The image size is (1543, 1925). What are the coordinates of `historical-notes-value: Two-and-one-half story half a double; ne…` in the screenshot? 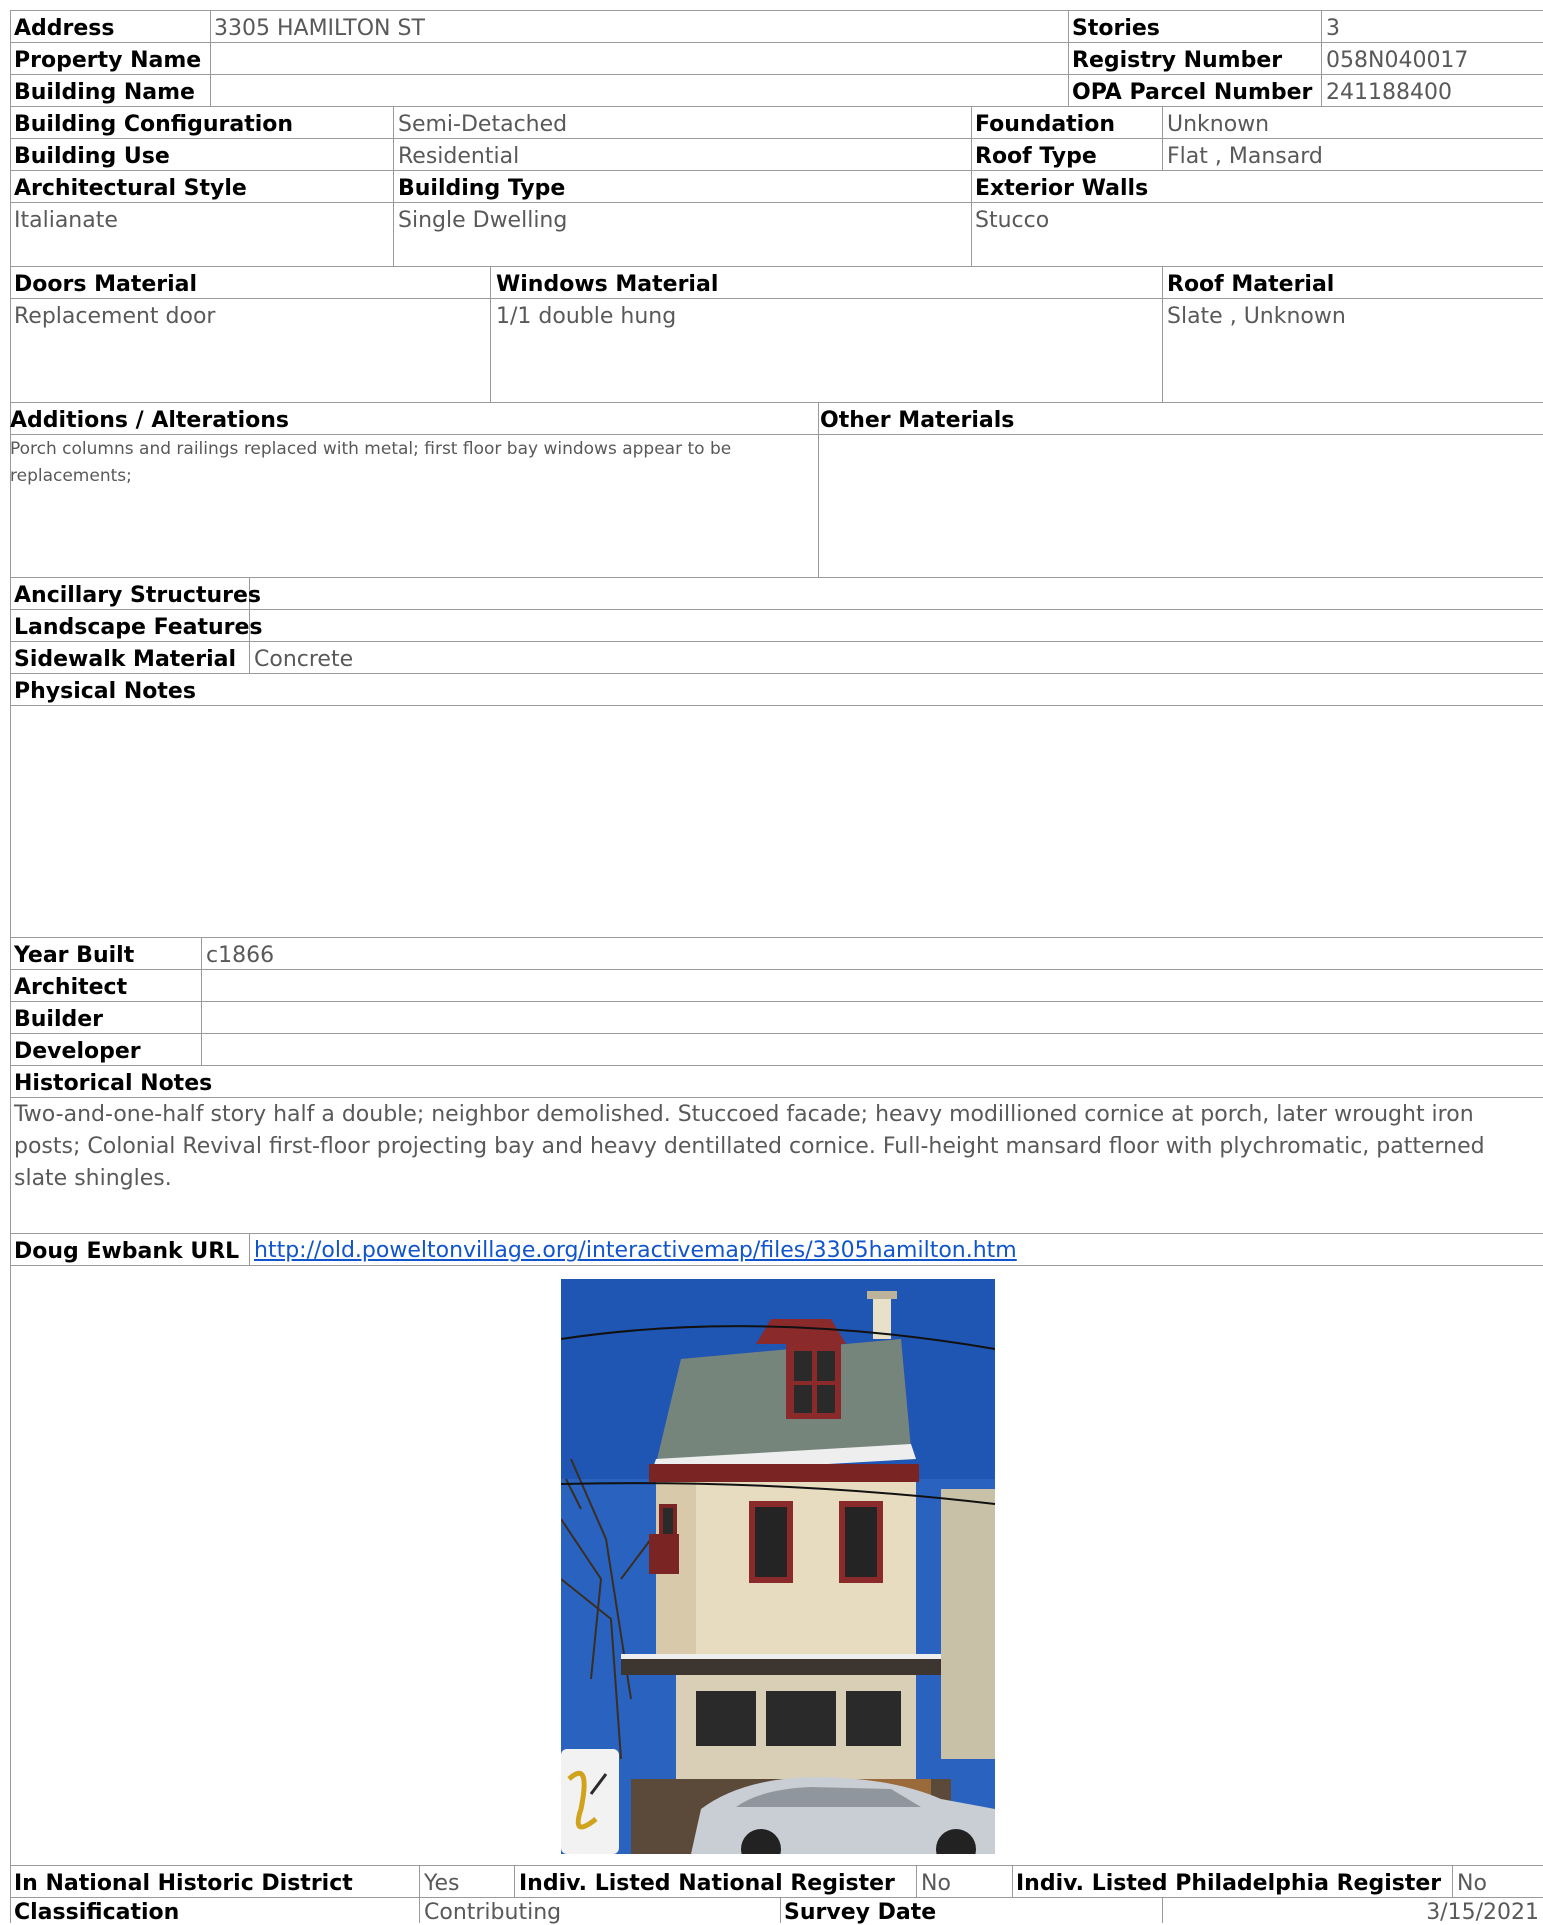 It's located at (749, 1146).